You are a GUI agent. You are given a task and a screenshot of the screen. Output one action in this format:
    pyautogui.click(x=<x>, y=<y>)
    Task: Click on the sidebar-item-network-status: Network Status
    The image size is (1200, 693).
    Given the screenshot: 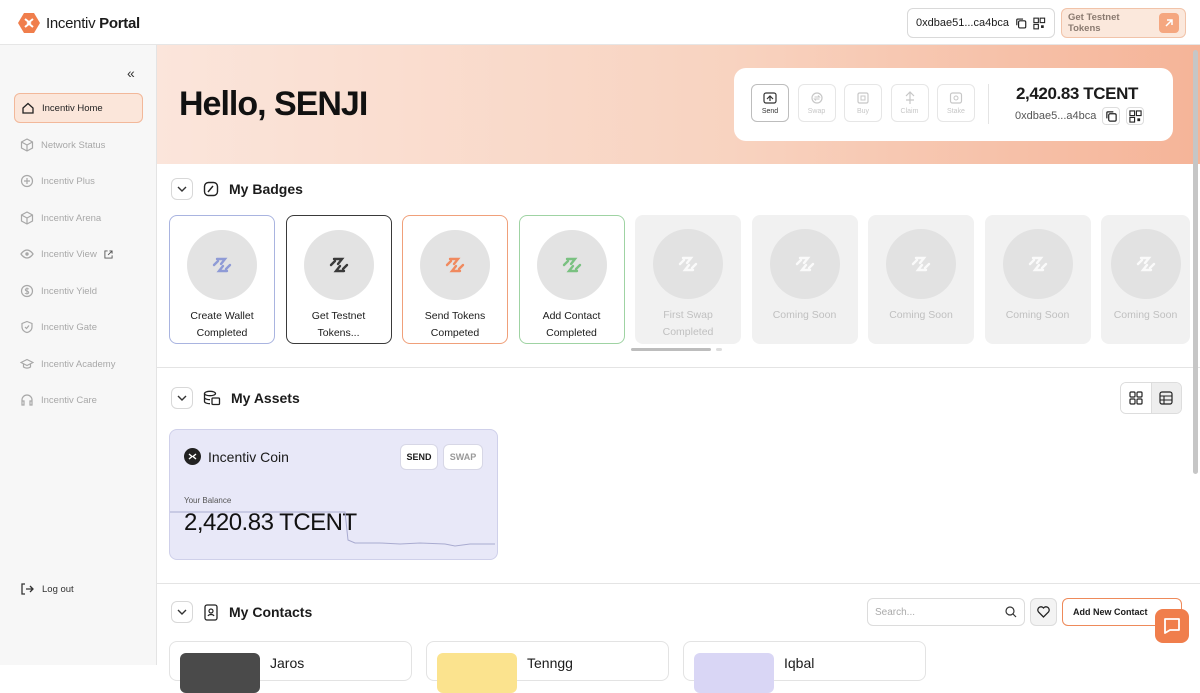 What is the action you would take?
    pyautogui.click(x=78, y=145)
    